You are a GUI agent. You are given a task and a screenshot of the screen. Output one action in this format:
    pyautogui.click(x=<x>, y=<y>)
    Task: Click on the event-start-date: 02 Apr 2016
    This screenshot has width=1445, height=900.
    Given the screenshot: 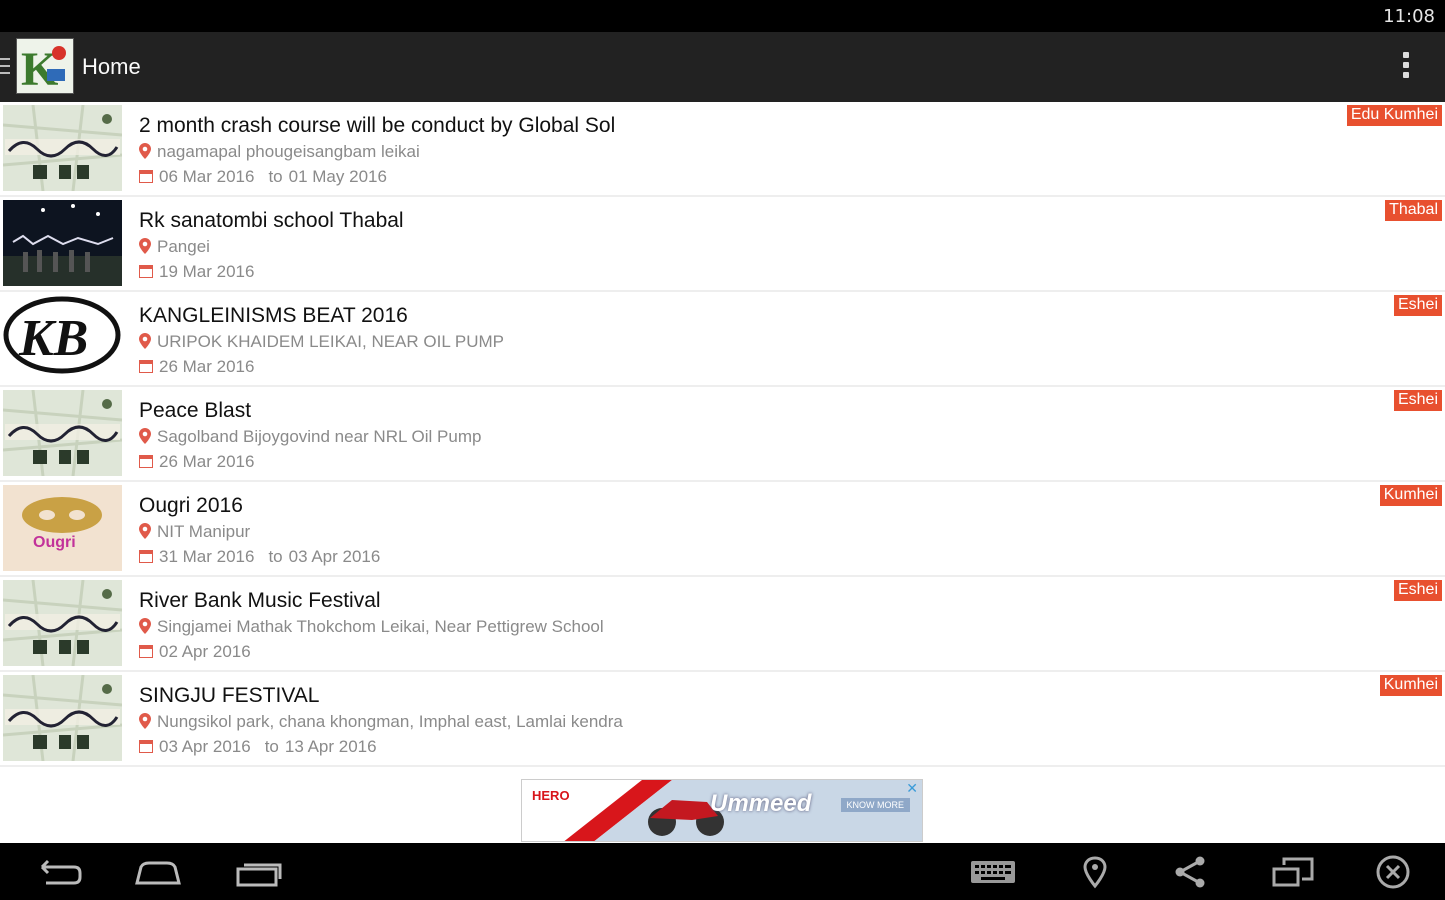 What is the action you would take?
    pyautogui.click(x=205, y=651)
    